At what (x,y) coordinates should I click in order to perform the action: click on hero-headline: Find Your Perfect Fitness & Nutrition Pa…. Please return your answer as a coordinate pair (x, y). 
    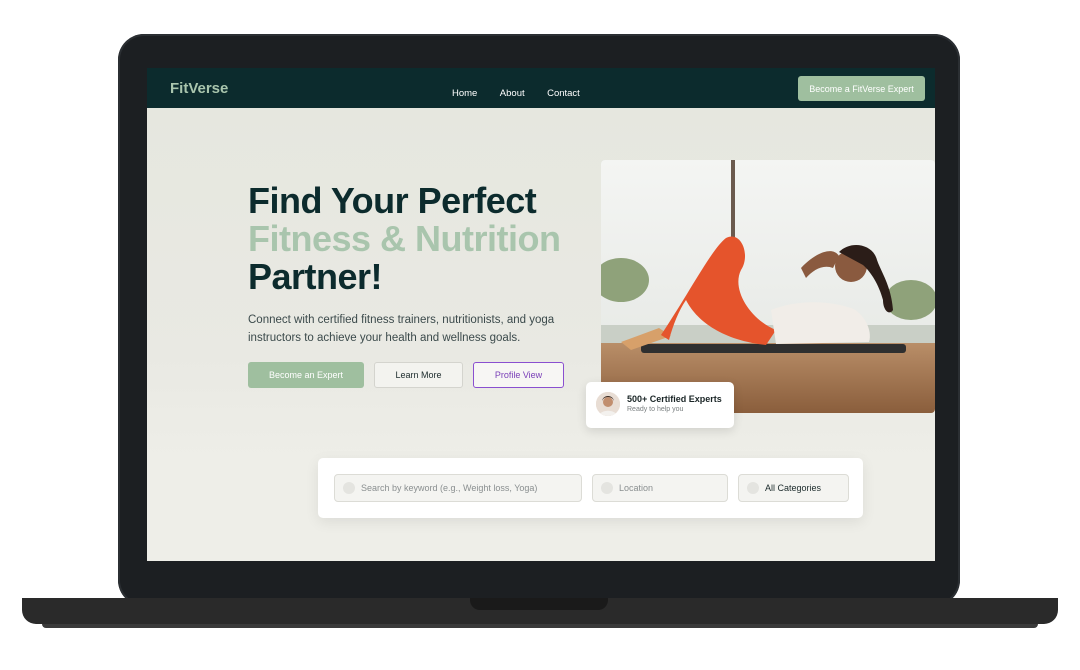
    Looking at the image, I should click on (404, 239).